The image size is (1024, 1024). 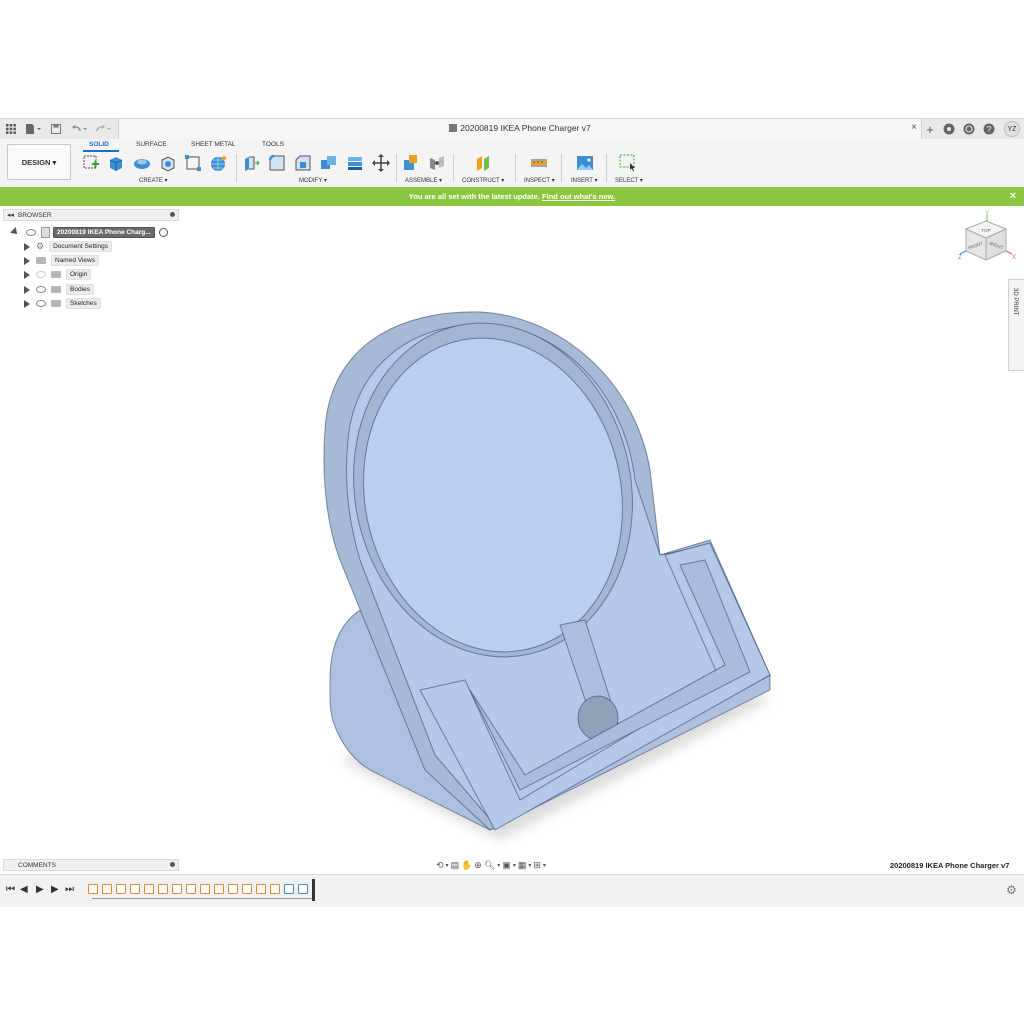 I want to click on timeline-settings-gear-icon: ⚙, so click(x=1011, y=890).